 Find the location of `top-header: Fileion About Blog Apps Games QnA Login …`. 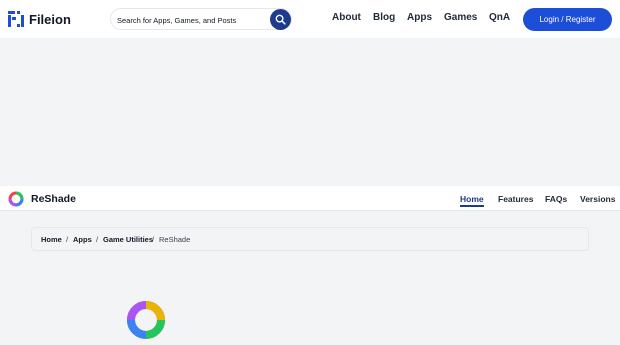

top-header: Fileion About Blog Apps Games QnA Login … is located at coordinates (310, 19).